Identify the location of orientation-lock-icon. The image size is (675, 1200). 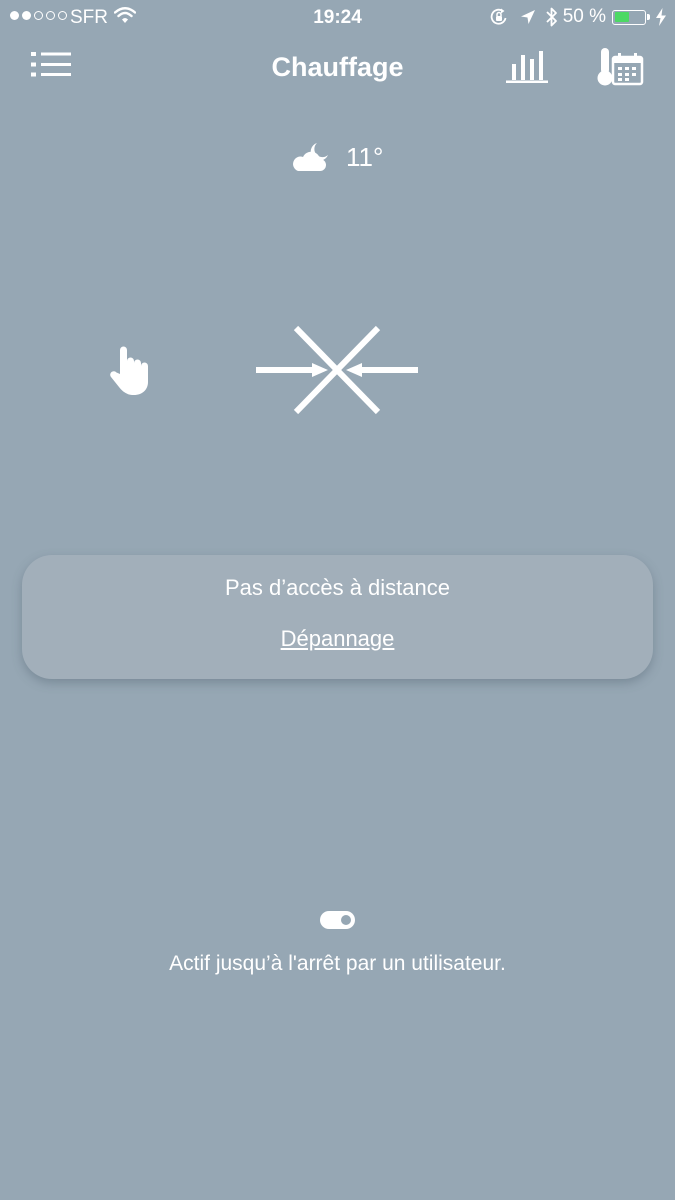
(498, 16).